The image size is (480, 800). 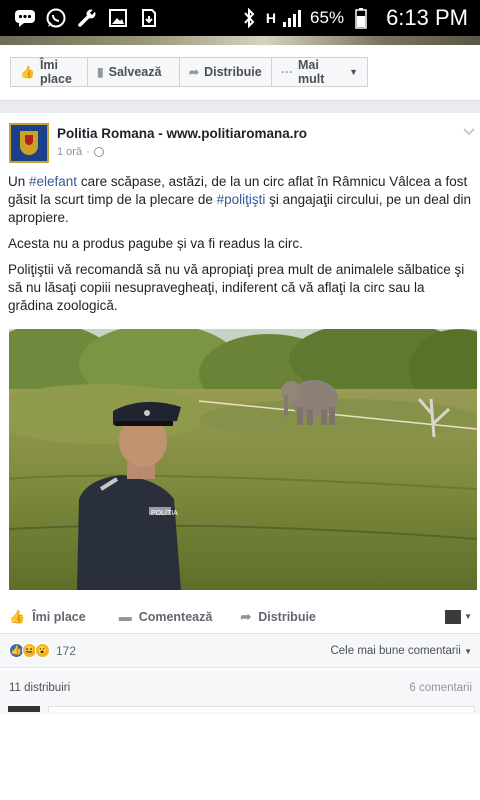 I want to click on comment-button: ▬ Comentează, so click(x=166, y=616).